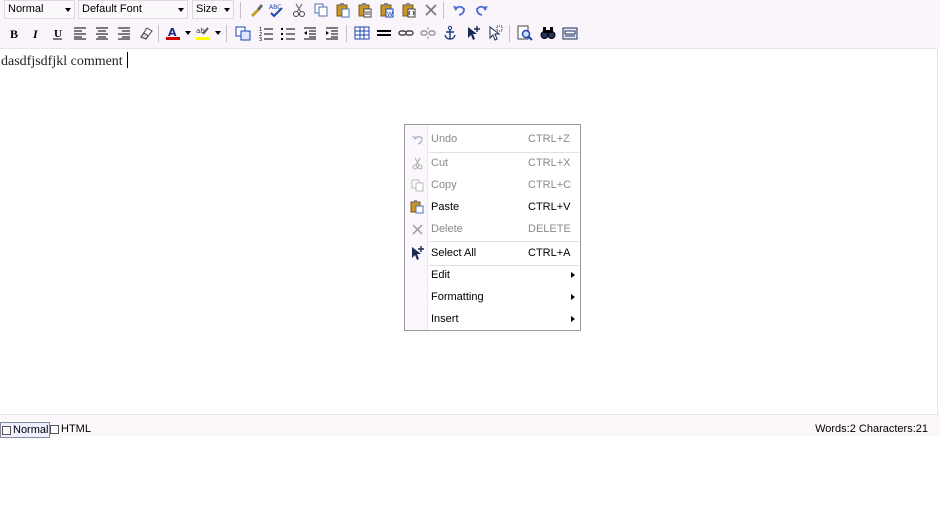  Describe the element at coordinates (277, 10) in the screenshot. I see `spellcheck-button: ABC` at that location.